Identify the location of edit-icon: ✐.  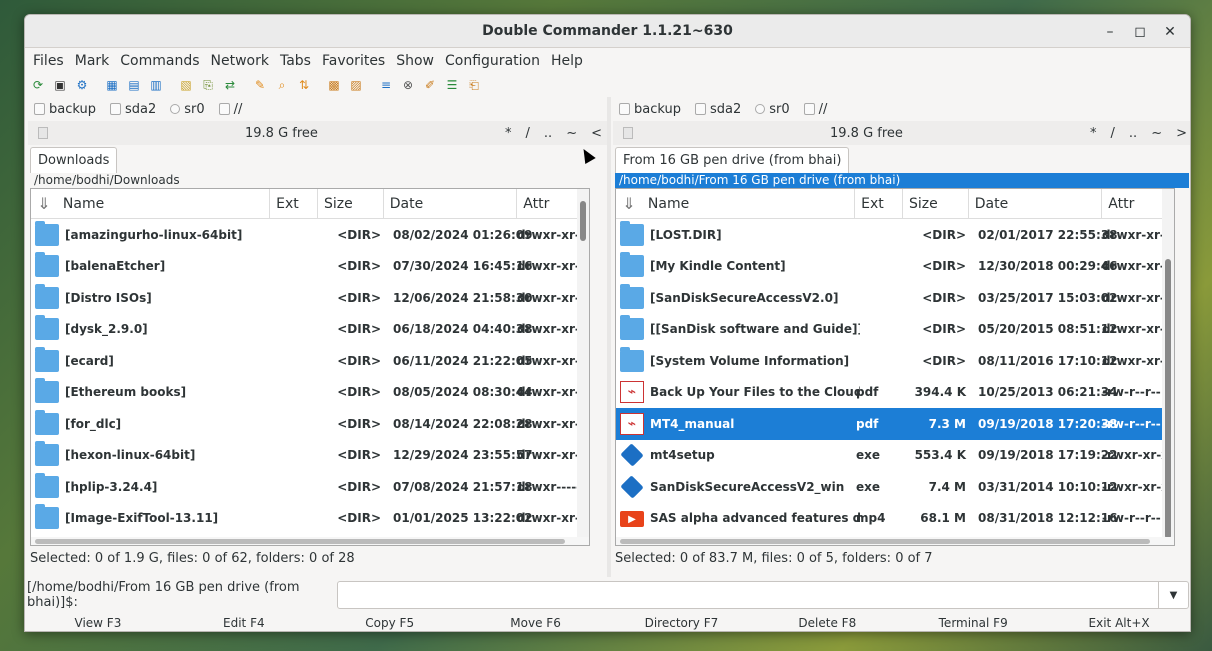
(430, 85).